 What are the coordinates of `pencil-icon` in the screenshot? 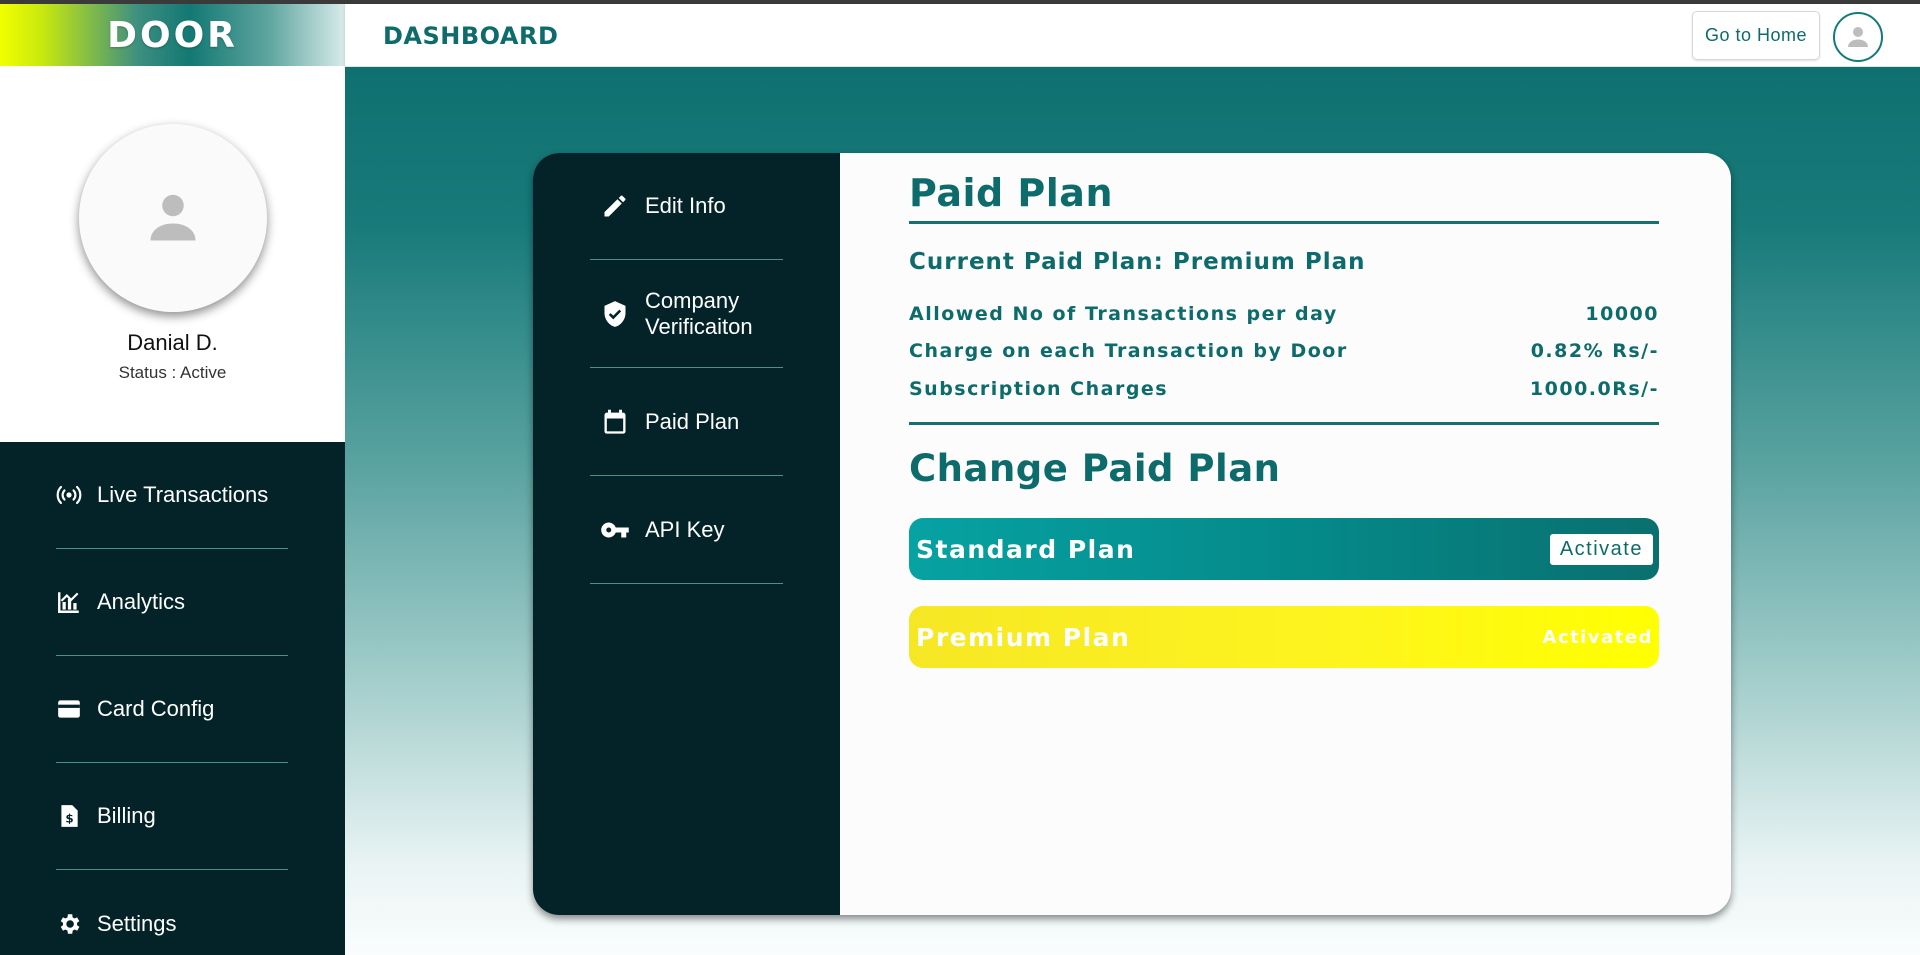 It's located at (615, 206).